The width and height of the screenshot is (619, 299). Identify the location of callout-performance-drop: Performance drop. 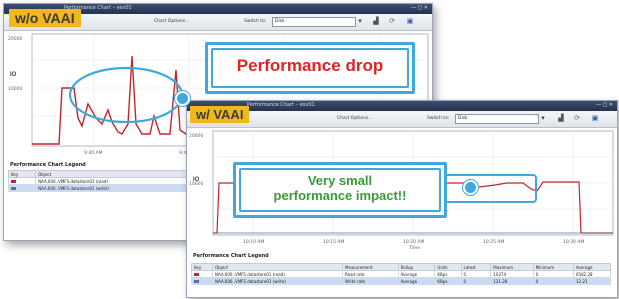
(310, 68).